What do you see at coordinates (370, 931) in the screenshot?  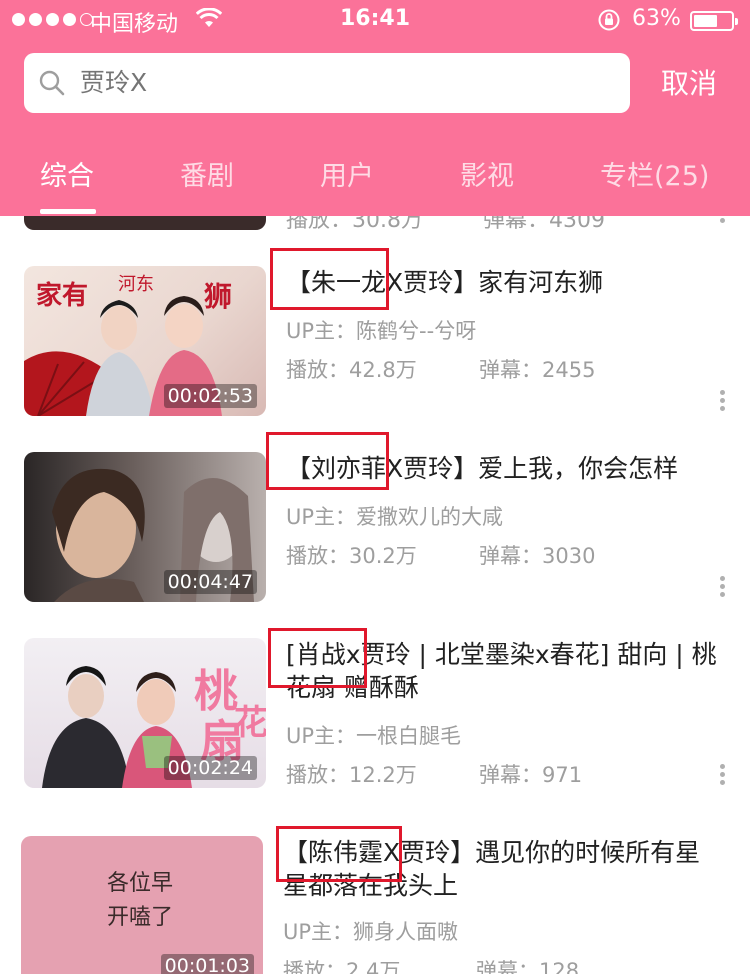 I see `uploader-name: UP主：狮身人面嗷` at bounding box center [370, 931].